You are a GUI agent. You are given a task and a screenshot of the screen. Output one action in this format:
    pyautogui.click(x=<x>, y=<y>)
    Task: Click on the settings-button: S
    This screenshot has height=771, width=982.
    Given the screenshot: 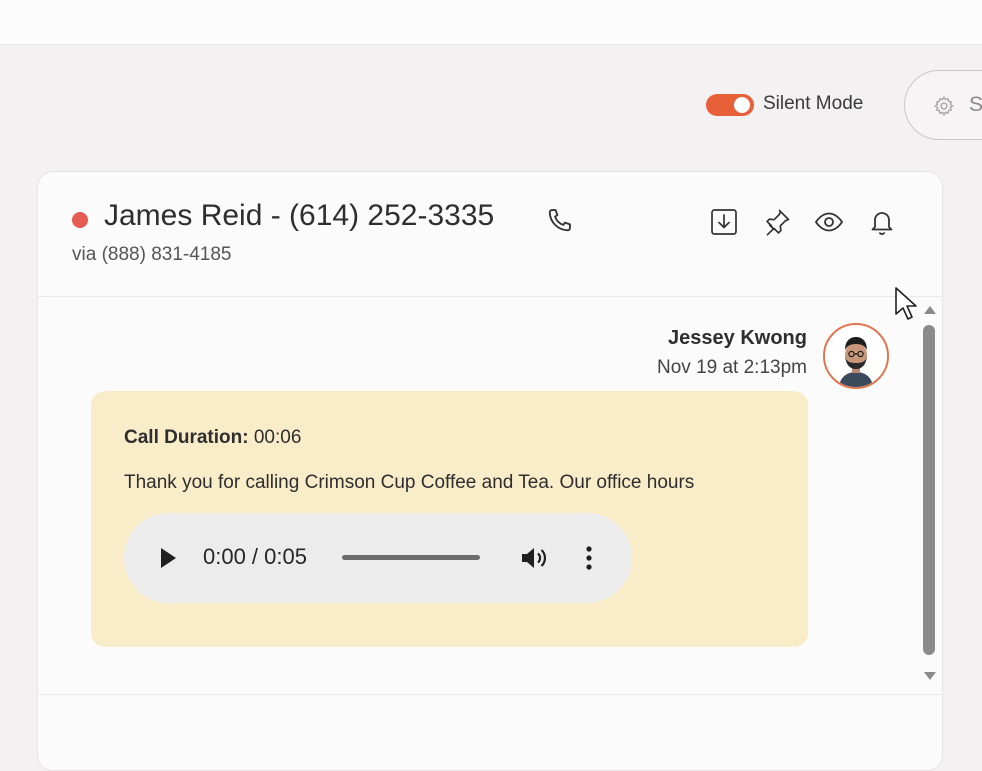 What is the action you would take?
    pyautogui.click(x=943, y=105)
    